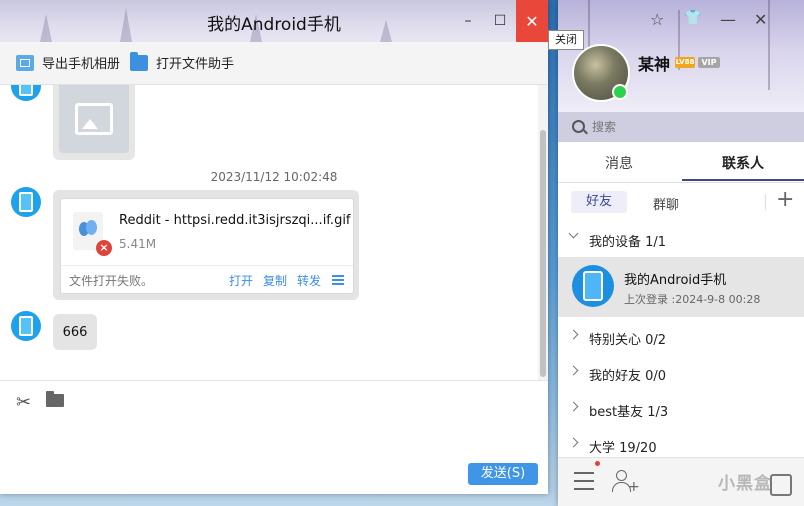  Describe the element at coordinates (654, 64) in the screenshot. I see `user-name: 某神` at that location.